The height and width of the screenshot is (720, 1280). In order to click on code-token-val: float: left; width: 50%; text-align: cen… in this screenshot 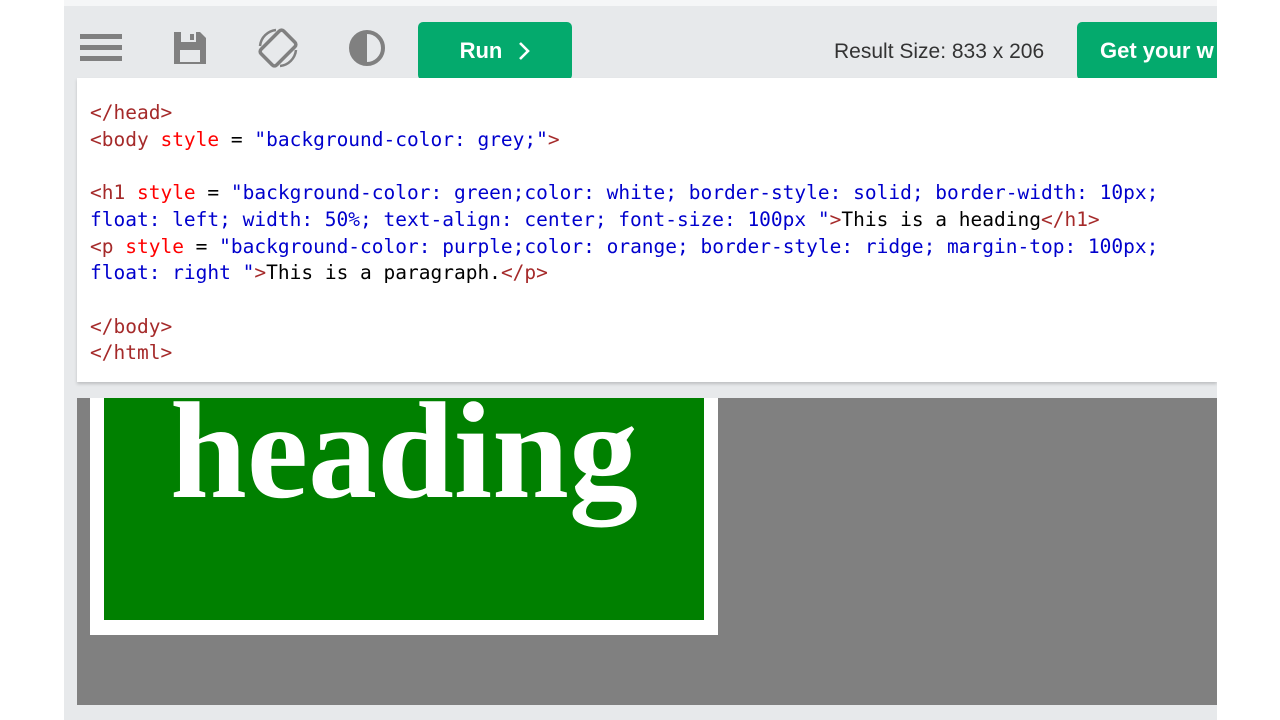, I will do `click(460, 219)`.